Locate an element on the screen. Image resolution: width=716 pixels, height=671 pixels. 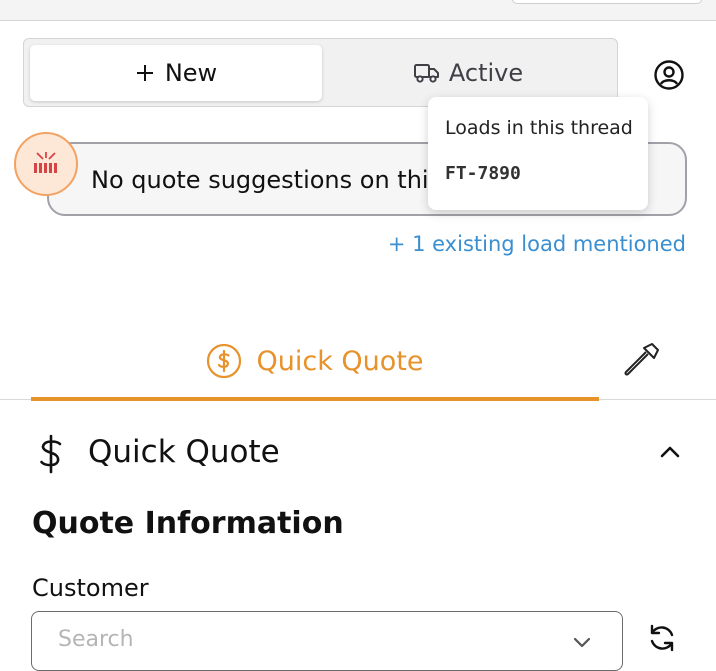
hammer-icon is located at coordinates (641, 359).